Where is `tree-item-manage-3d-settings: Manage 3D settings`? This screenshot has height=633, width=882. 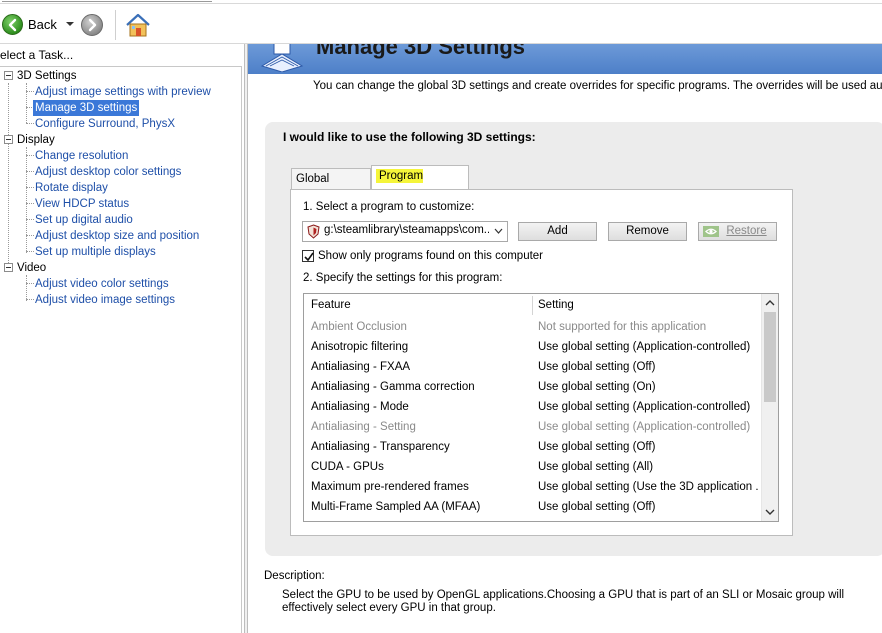
tree-item-manage-3d-settings: Manage 3D settings is located at coordinates (86, 108).